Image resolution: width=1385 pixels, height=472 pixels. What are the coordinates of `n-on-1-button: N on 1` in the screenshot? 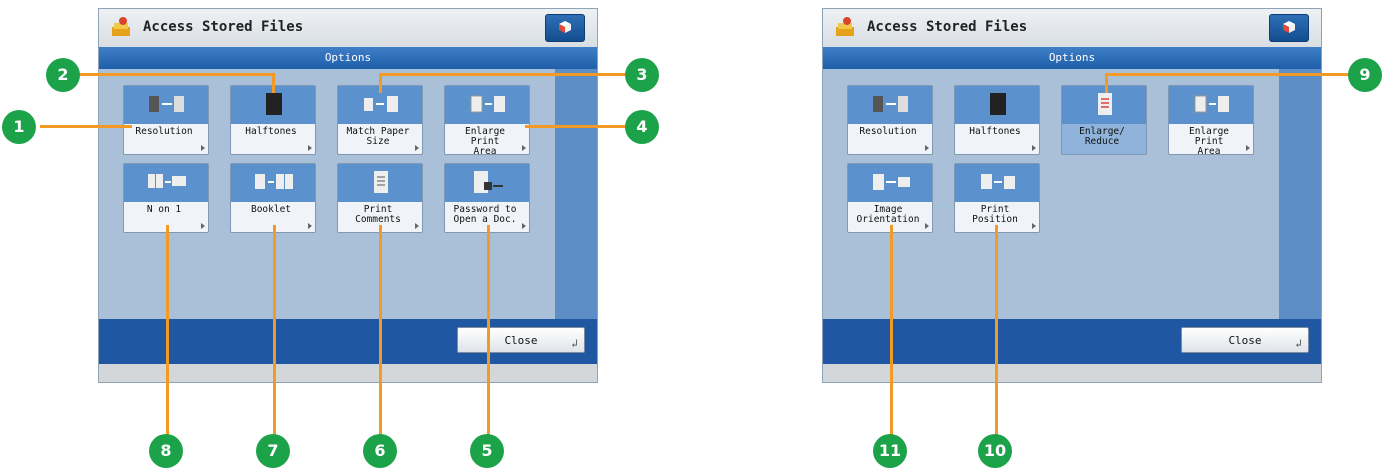 It's located at (166, 198).